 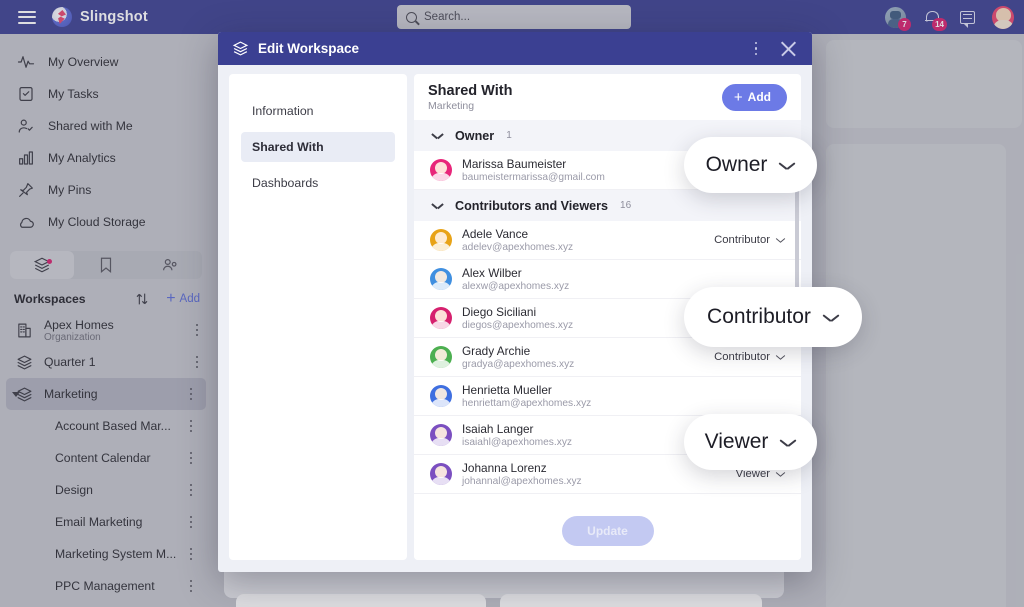 I want to click on dialog-title: Edit Workspace, so click(x=309, y=48).